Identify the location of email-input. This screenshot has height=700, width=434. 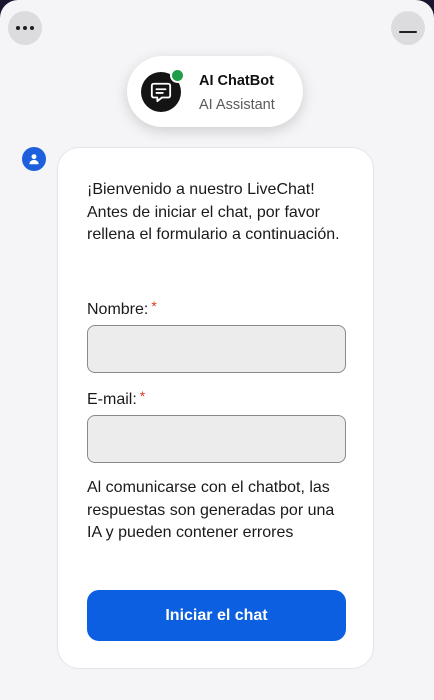
(216, 439).